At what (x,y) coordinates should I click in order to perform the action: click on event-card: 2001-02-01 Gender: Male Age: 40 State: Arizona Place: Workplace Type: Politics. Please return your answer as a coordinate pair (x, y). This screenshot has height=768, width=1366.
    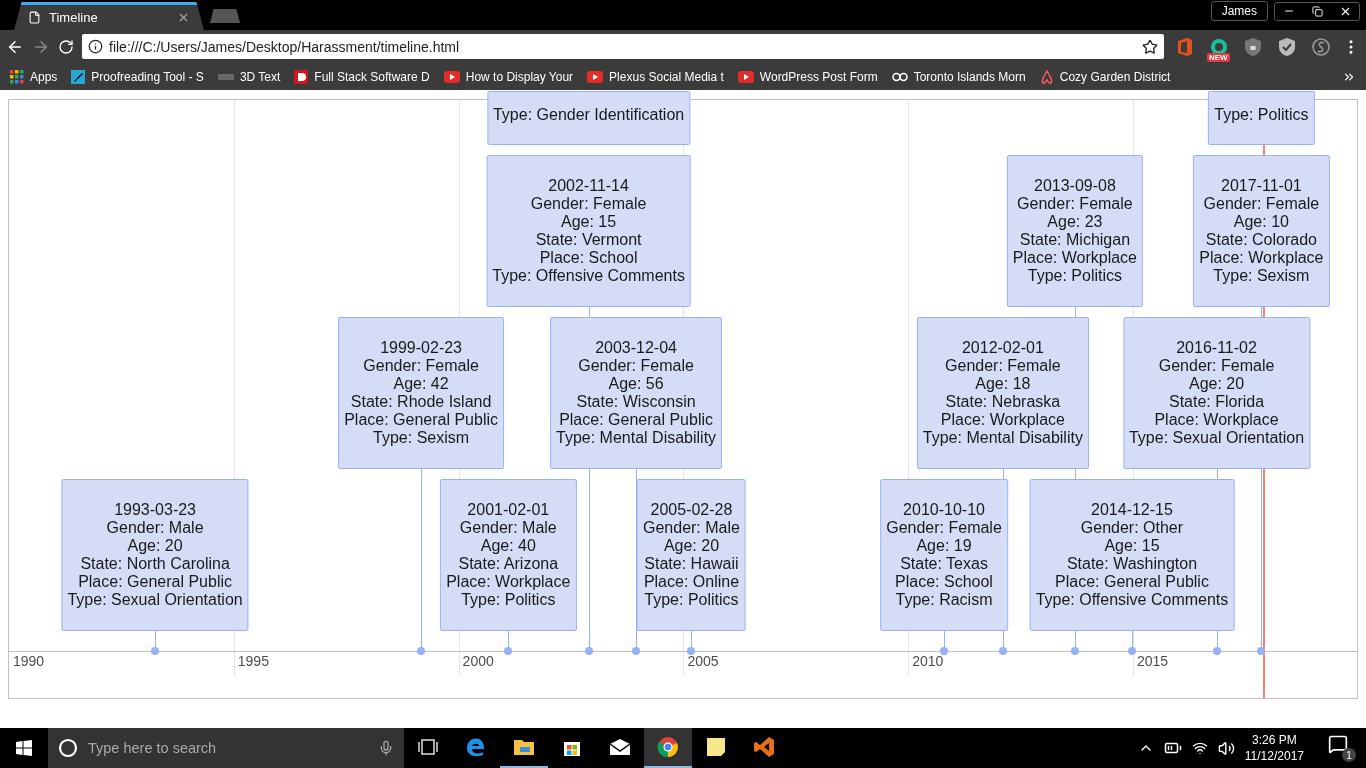
    Looking at the image, I should click on (508, 555).